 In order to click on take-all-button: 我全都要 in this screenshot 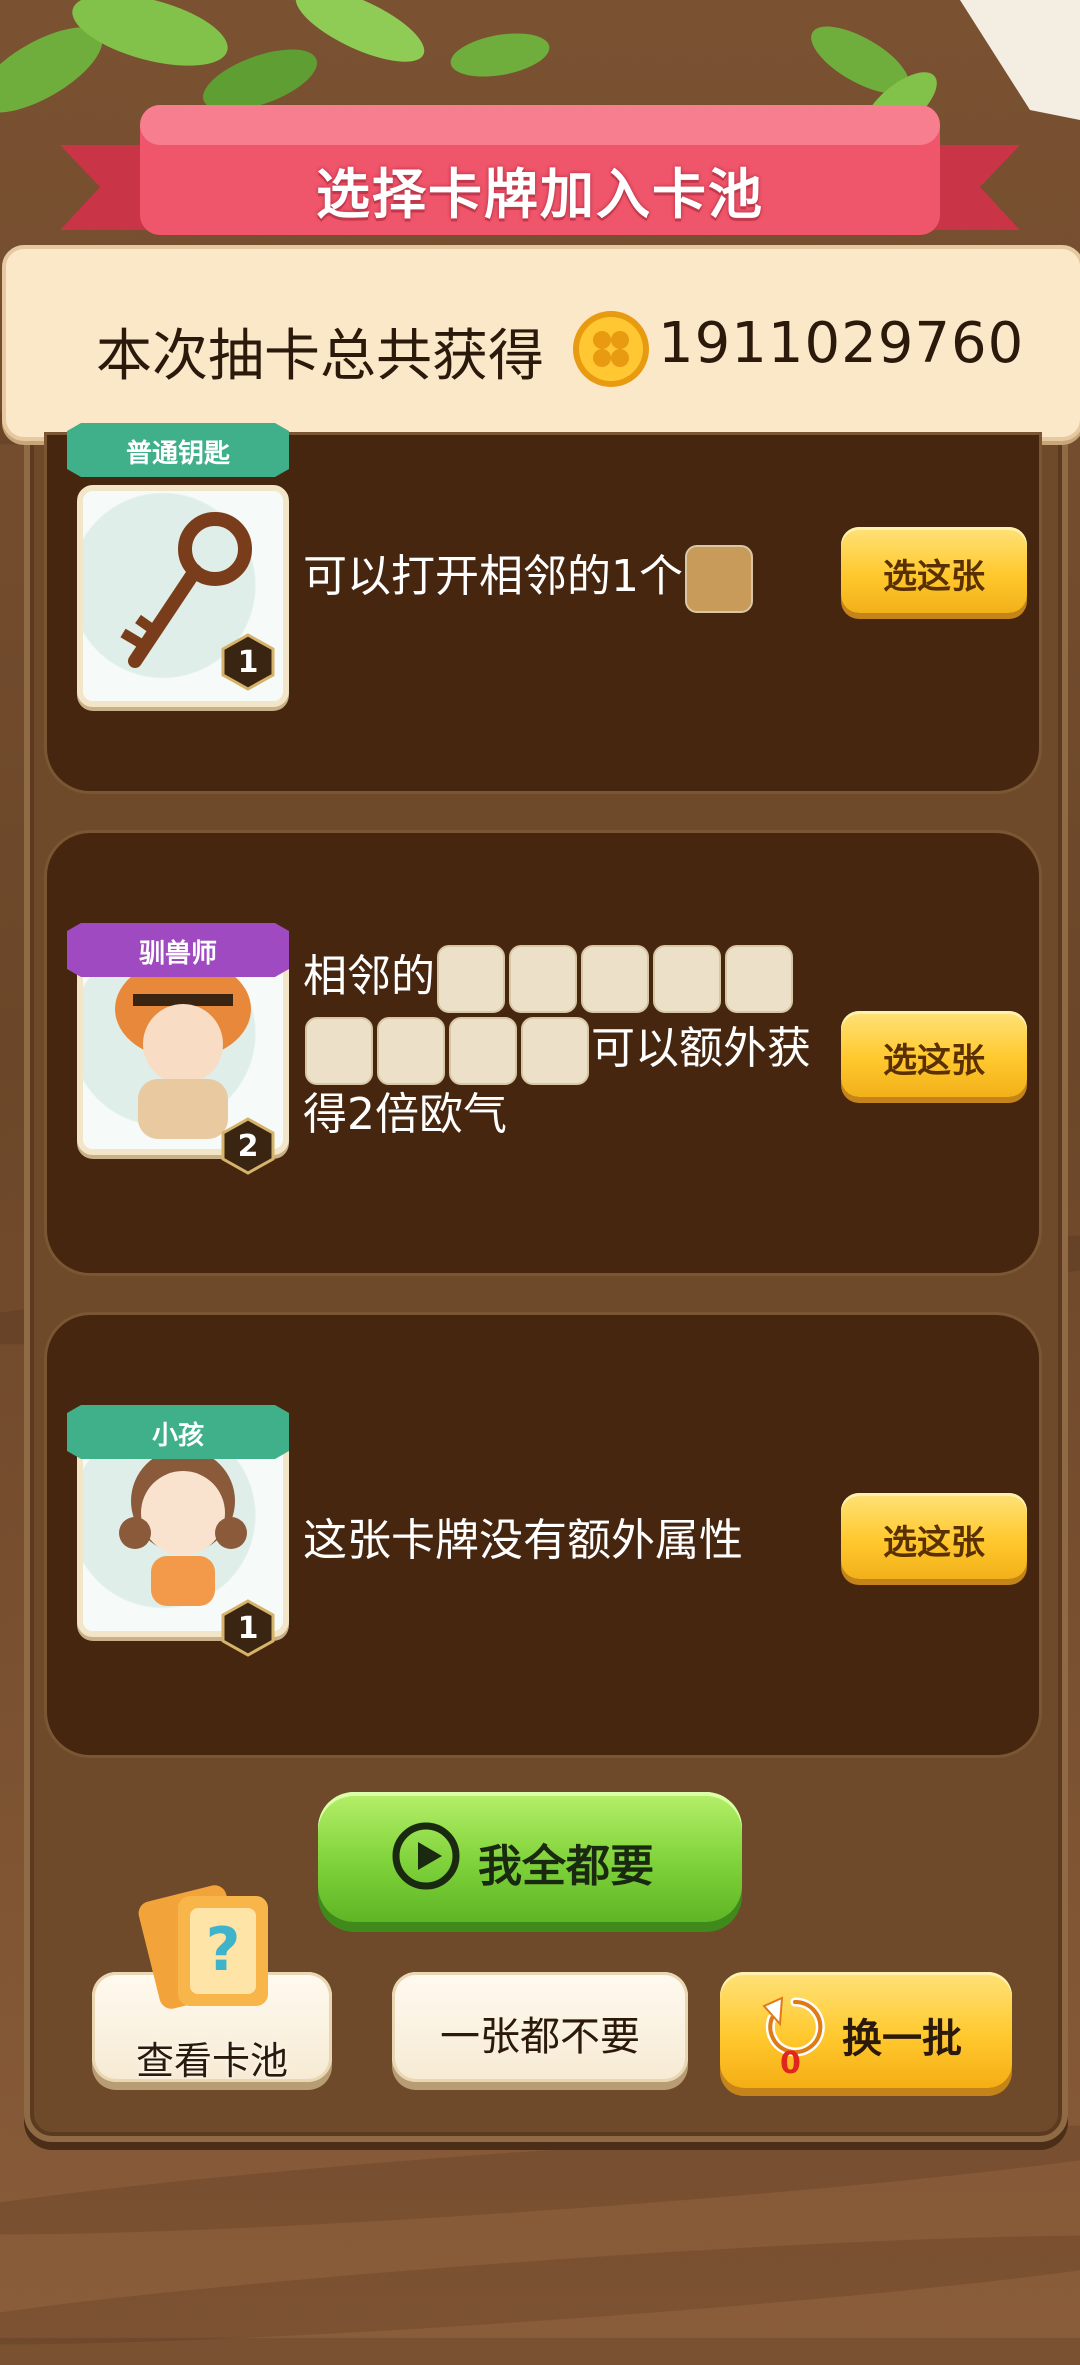, I will do `click(530, 1857)`.